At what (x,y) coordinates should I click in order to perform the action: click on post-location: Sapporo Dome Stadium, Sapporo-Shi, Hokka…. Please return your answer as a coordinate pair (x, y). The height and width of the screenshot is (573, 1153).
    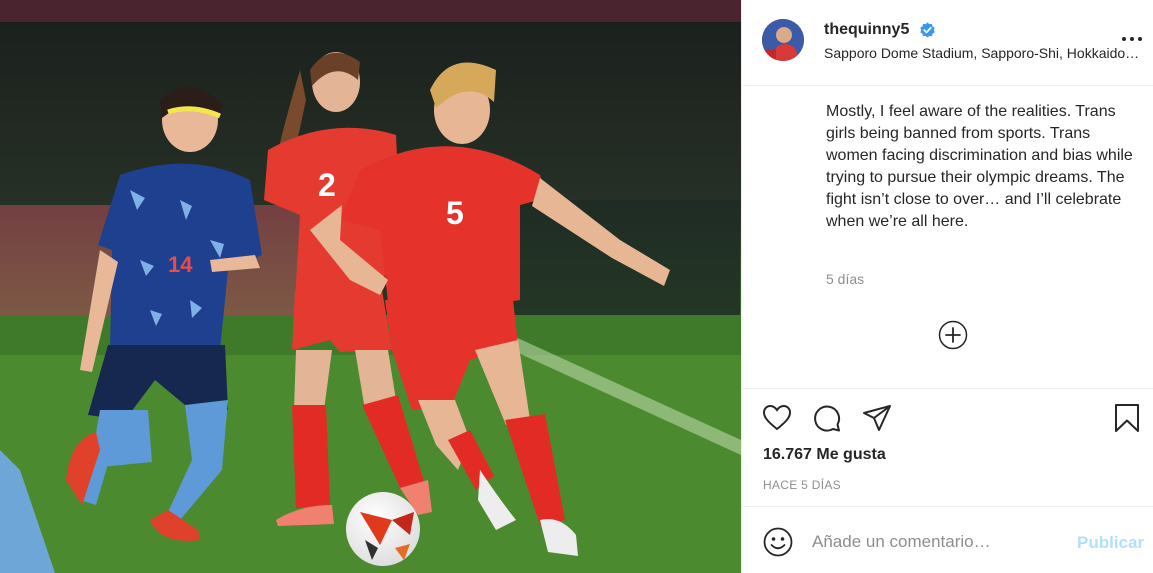
    Looking at the image, I should click on (982, 53).